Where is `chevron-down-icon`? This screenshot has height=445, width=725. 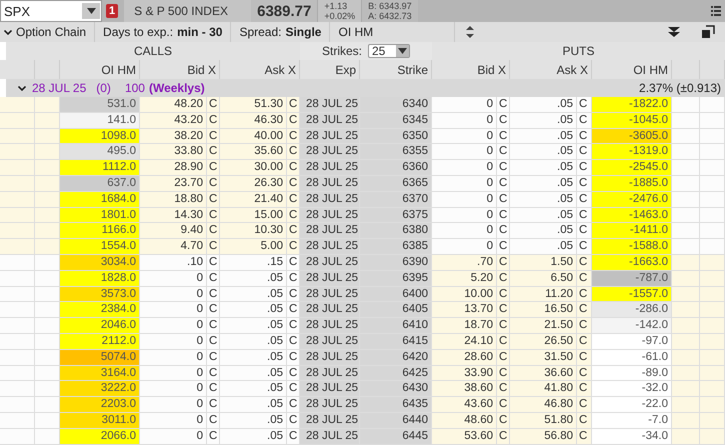 chevron-down-icon is located at coordinates (22, 88).